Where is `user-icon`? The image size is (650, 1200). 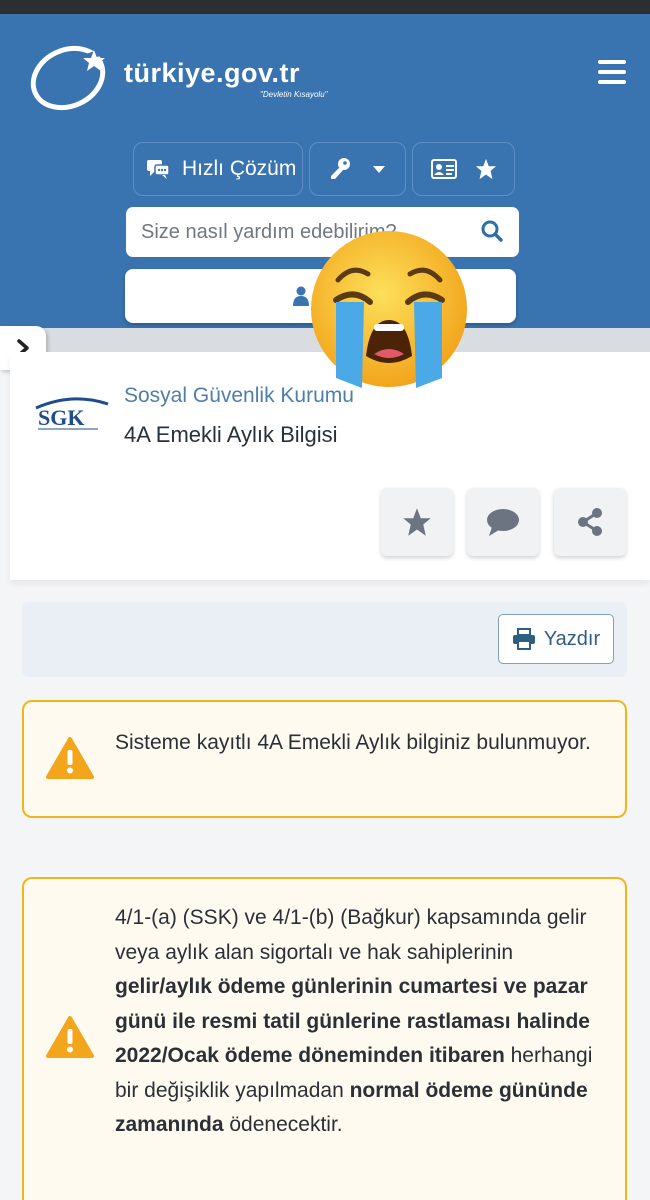
user-icon is located at coordinates (300, 296).